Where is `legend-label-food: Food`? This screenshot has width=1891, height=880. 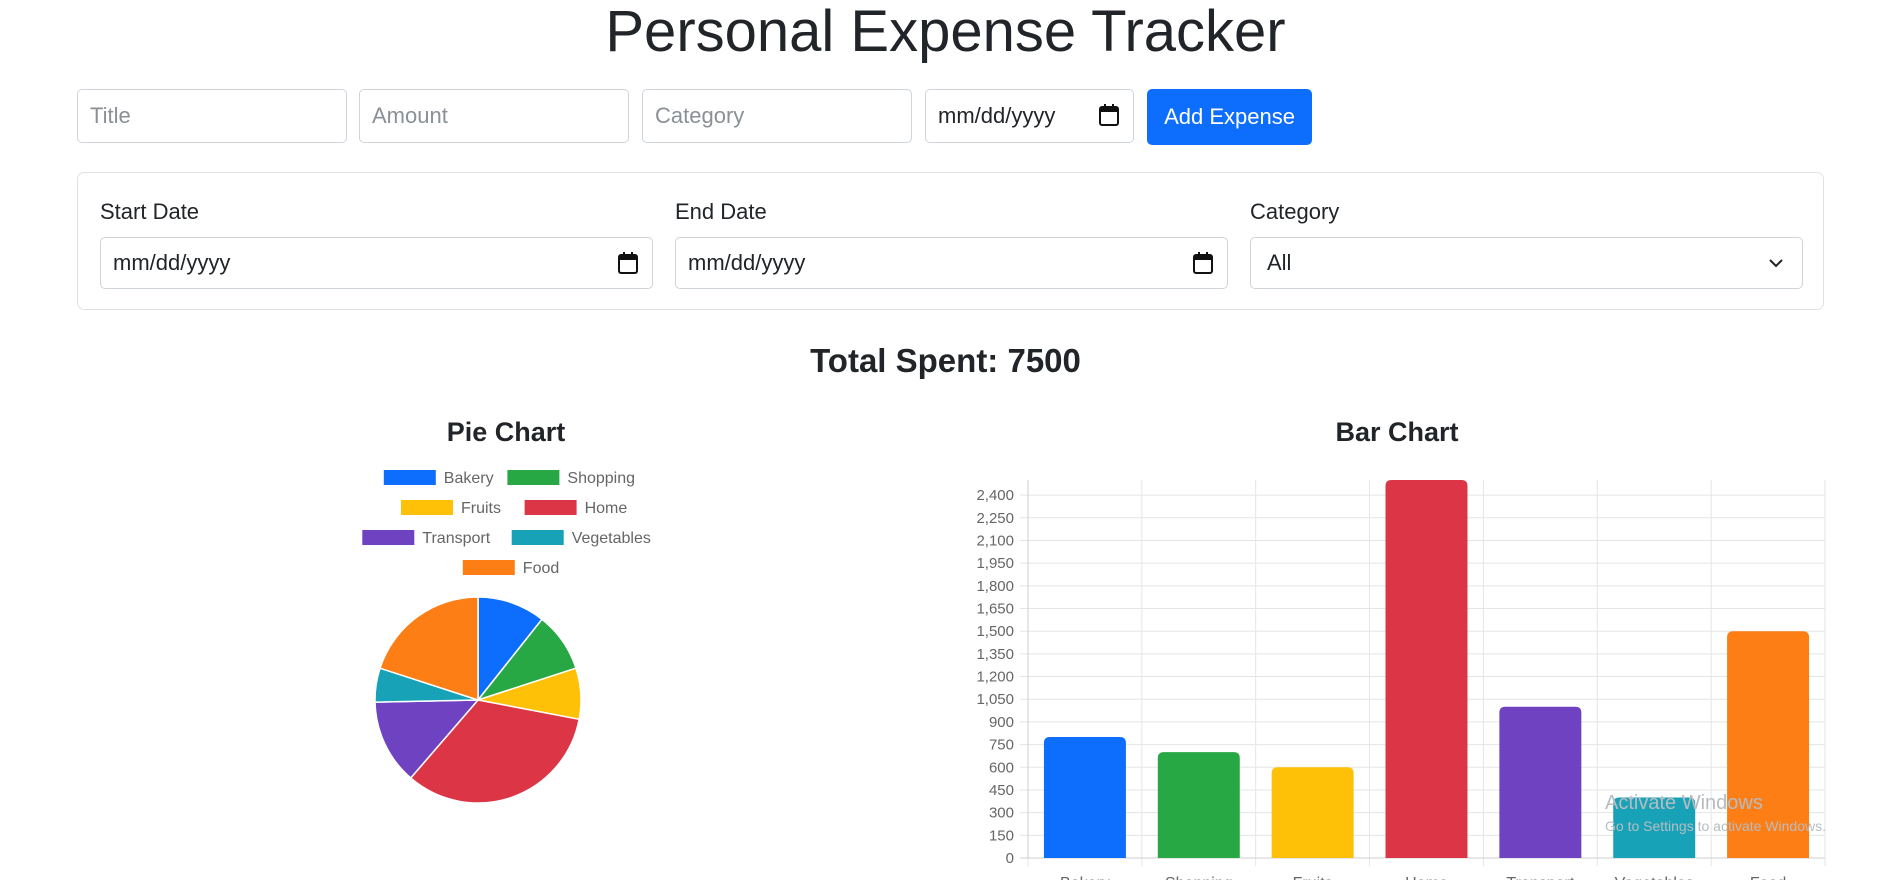 legend-label-food: Food is located at coordinates (541, 568).